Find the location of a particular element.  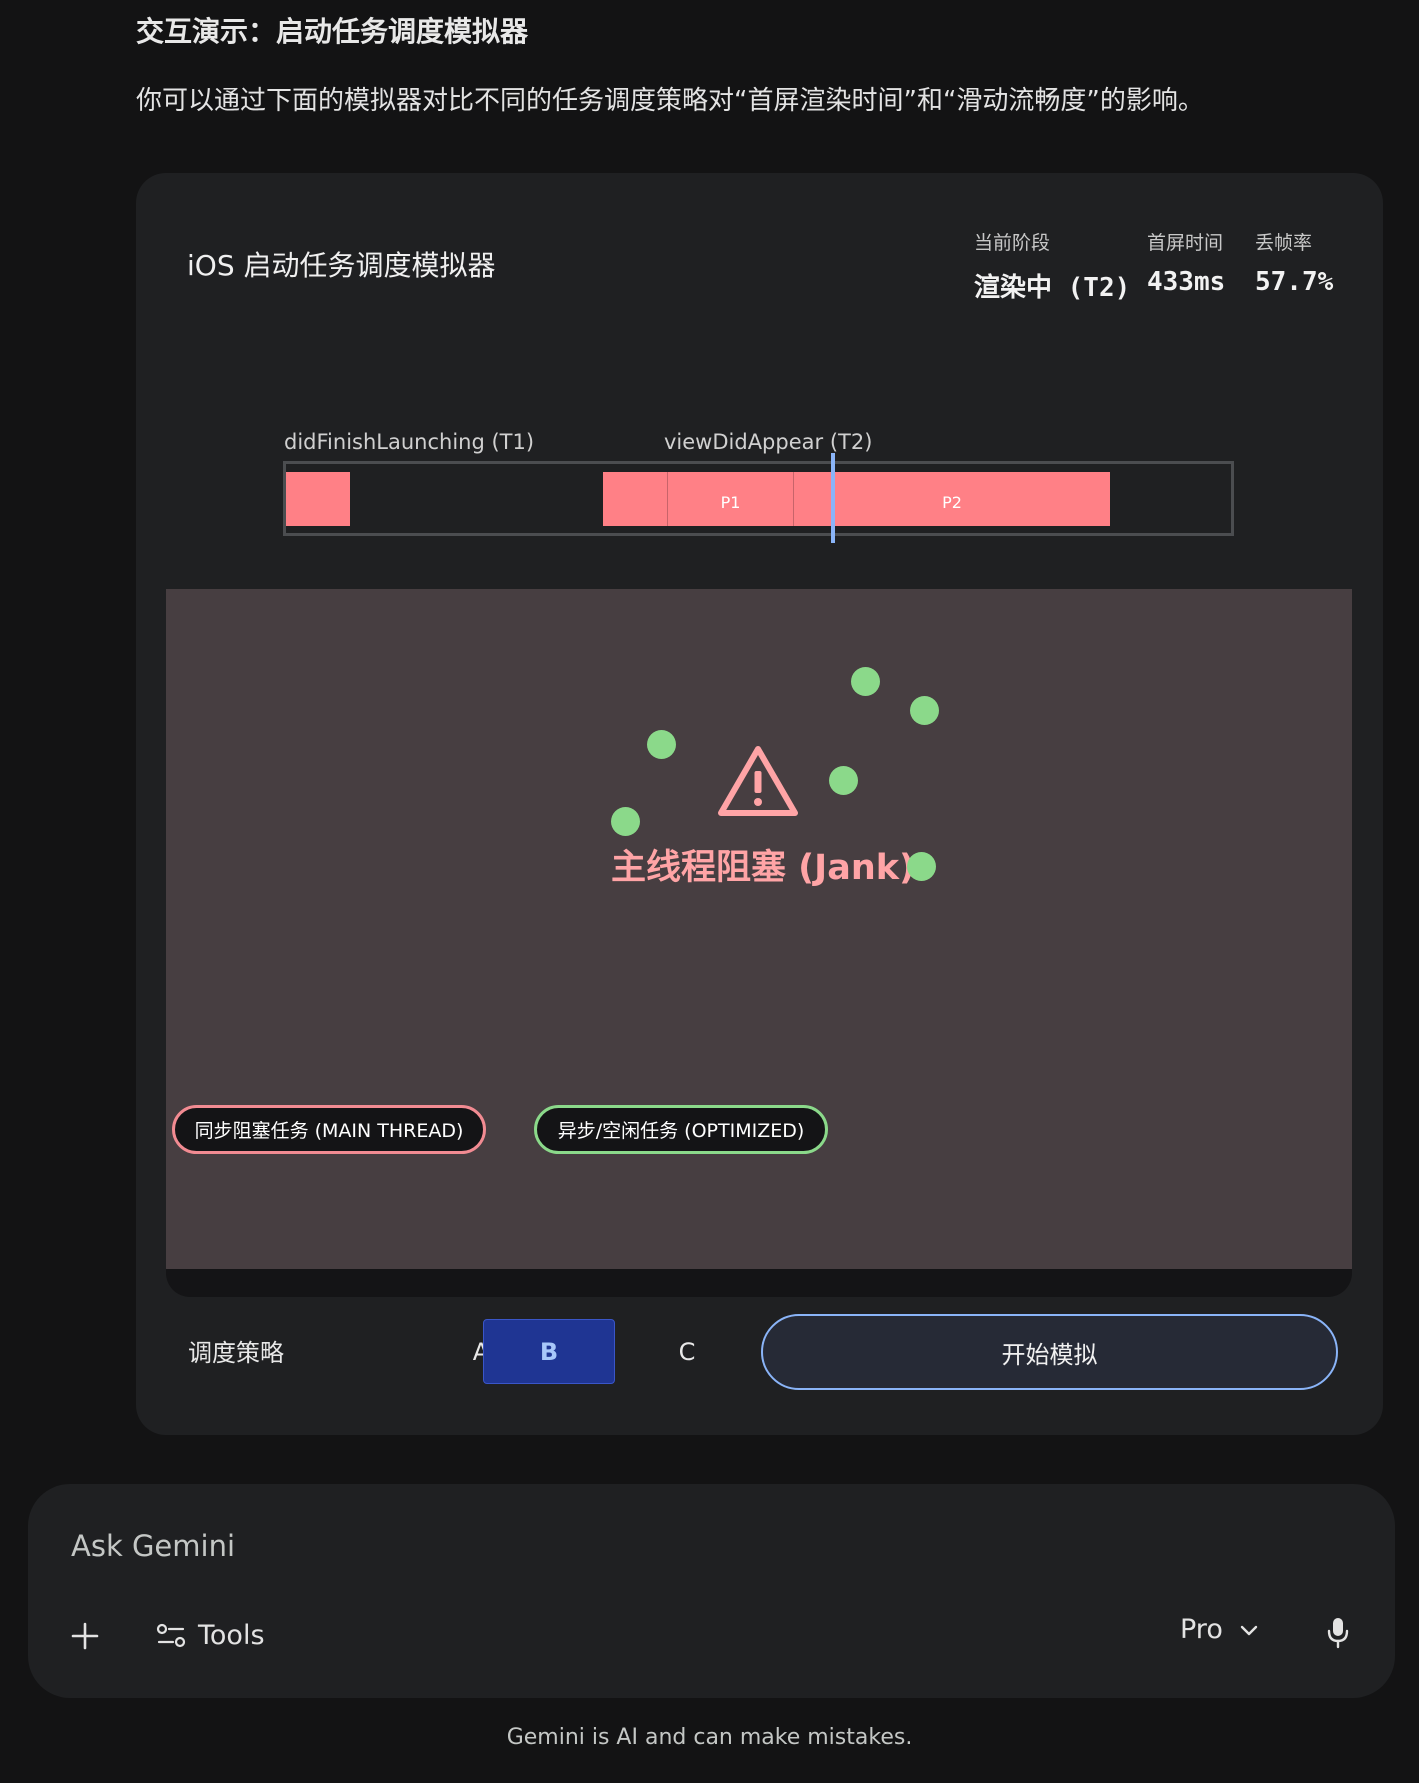

stat-first-screen-value: 433ms is located at coordinates (1186, 282).